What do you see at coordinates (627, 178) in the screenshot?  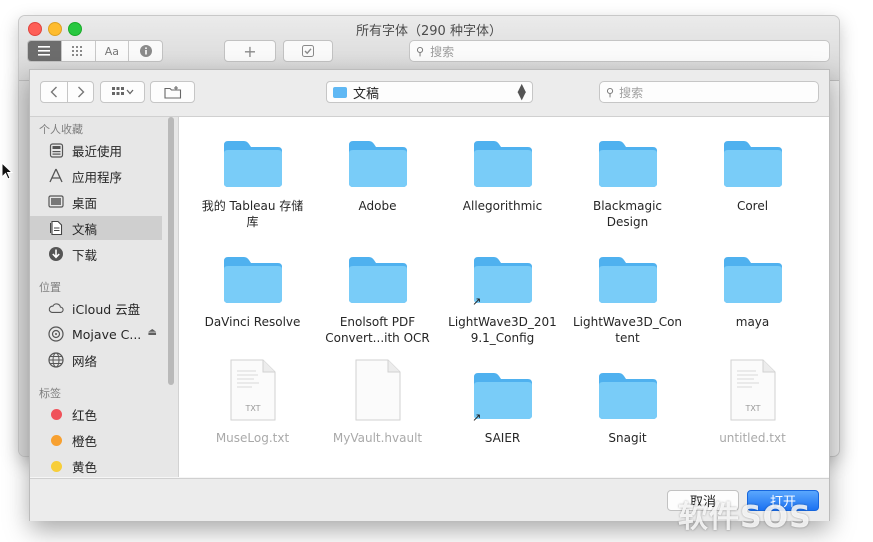 I see `file-item: Blackmagic Design` at bounding box center [627, 178].